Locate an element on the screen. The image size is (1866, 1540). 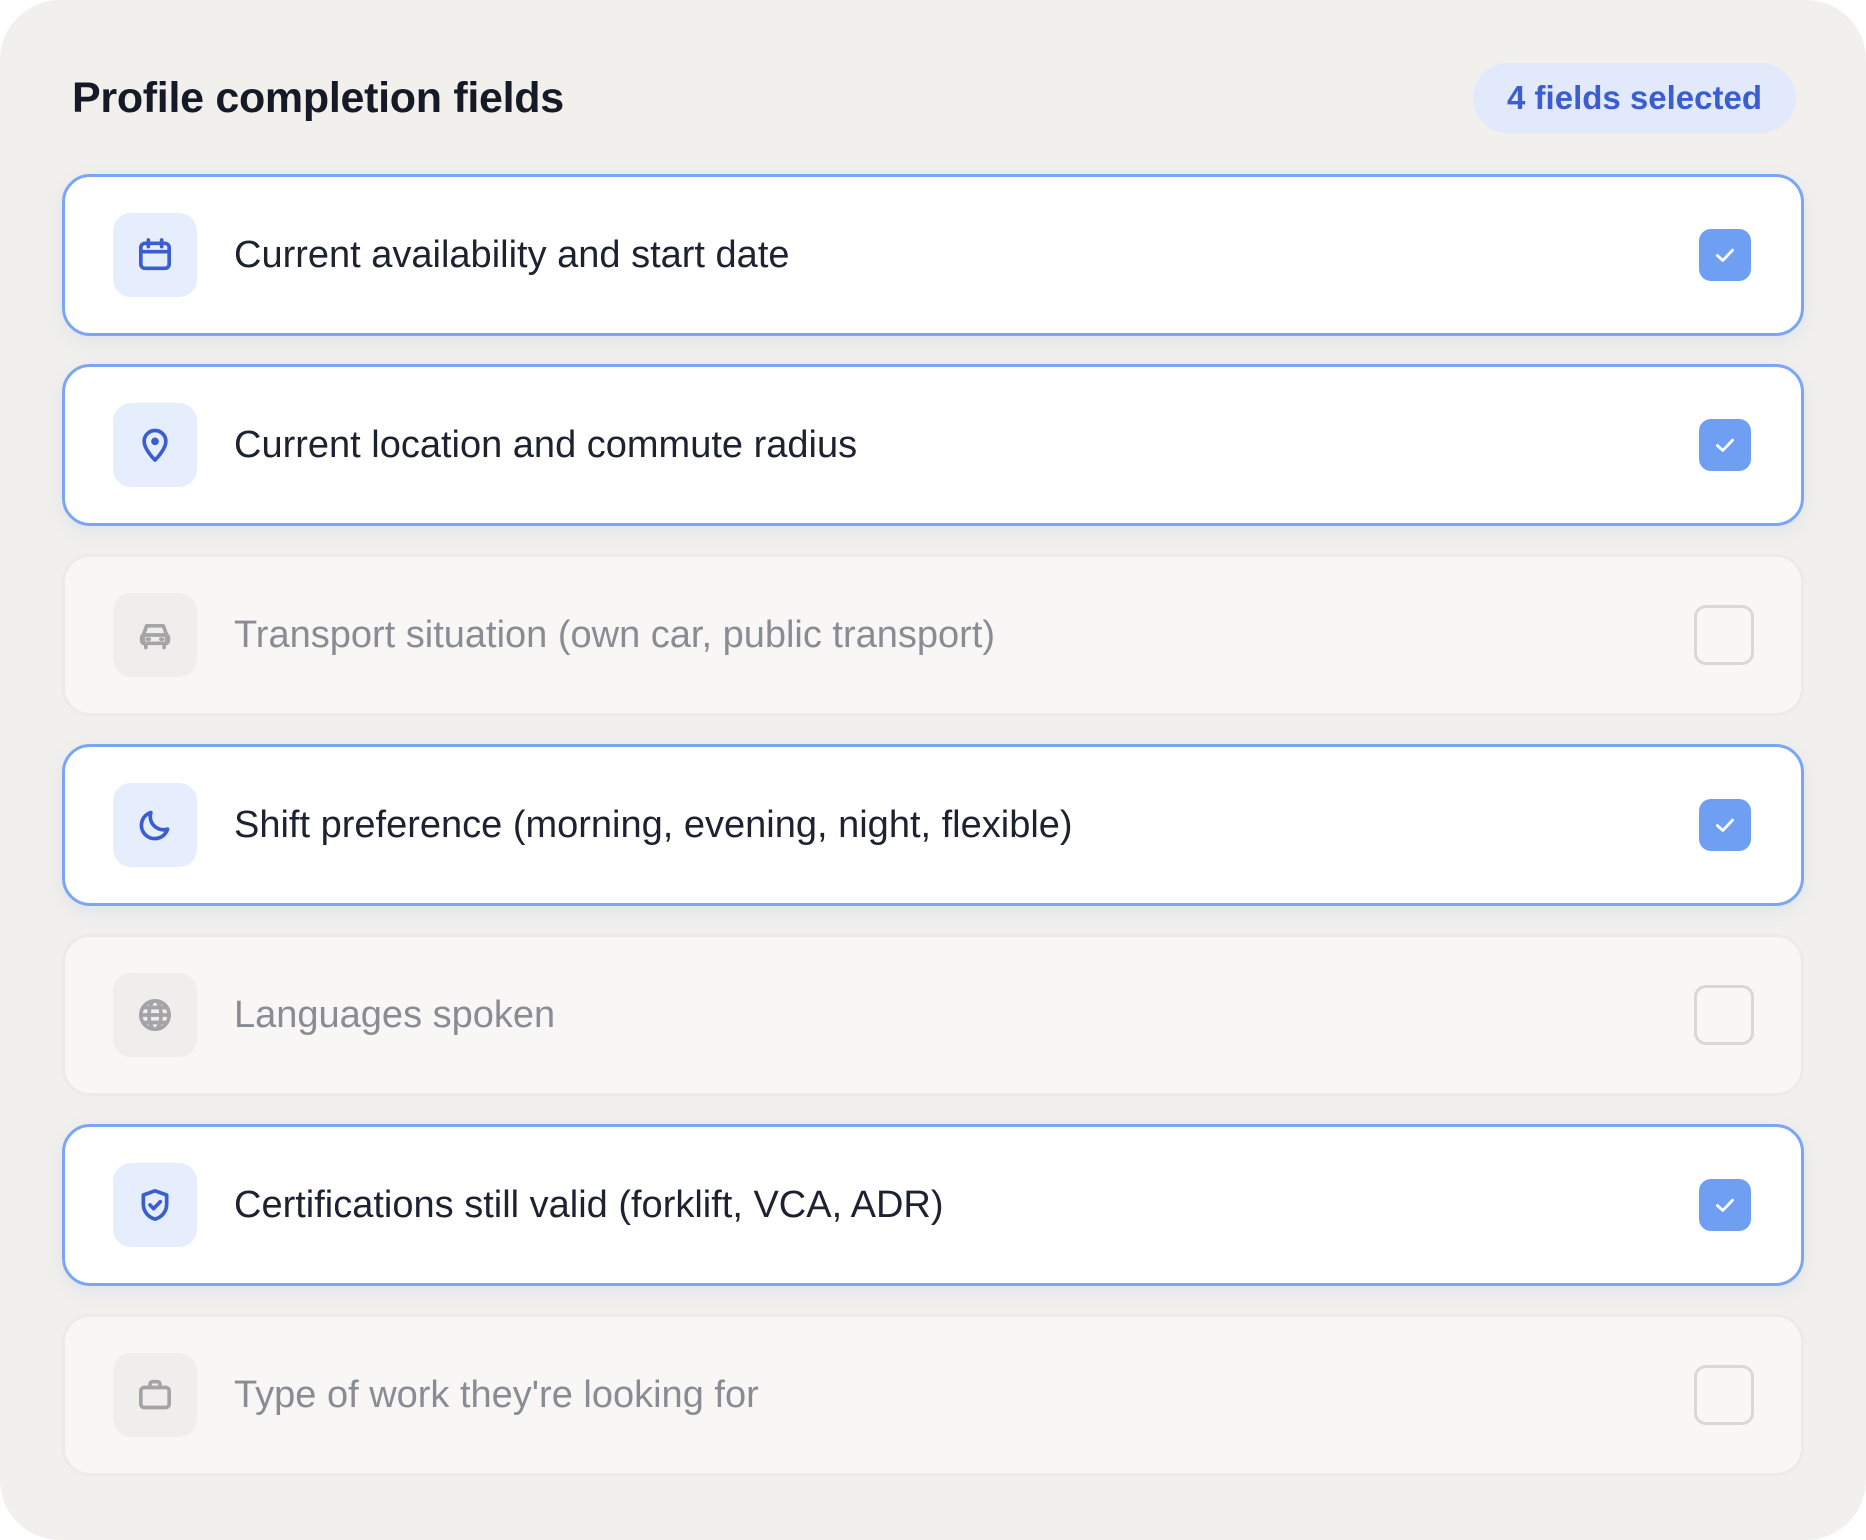
briefcase-icon is located at coordinates (155, 1395).